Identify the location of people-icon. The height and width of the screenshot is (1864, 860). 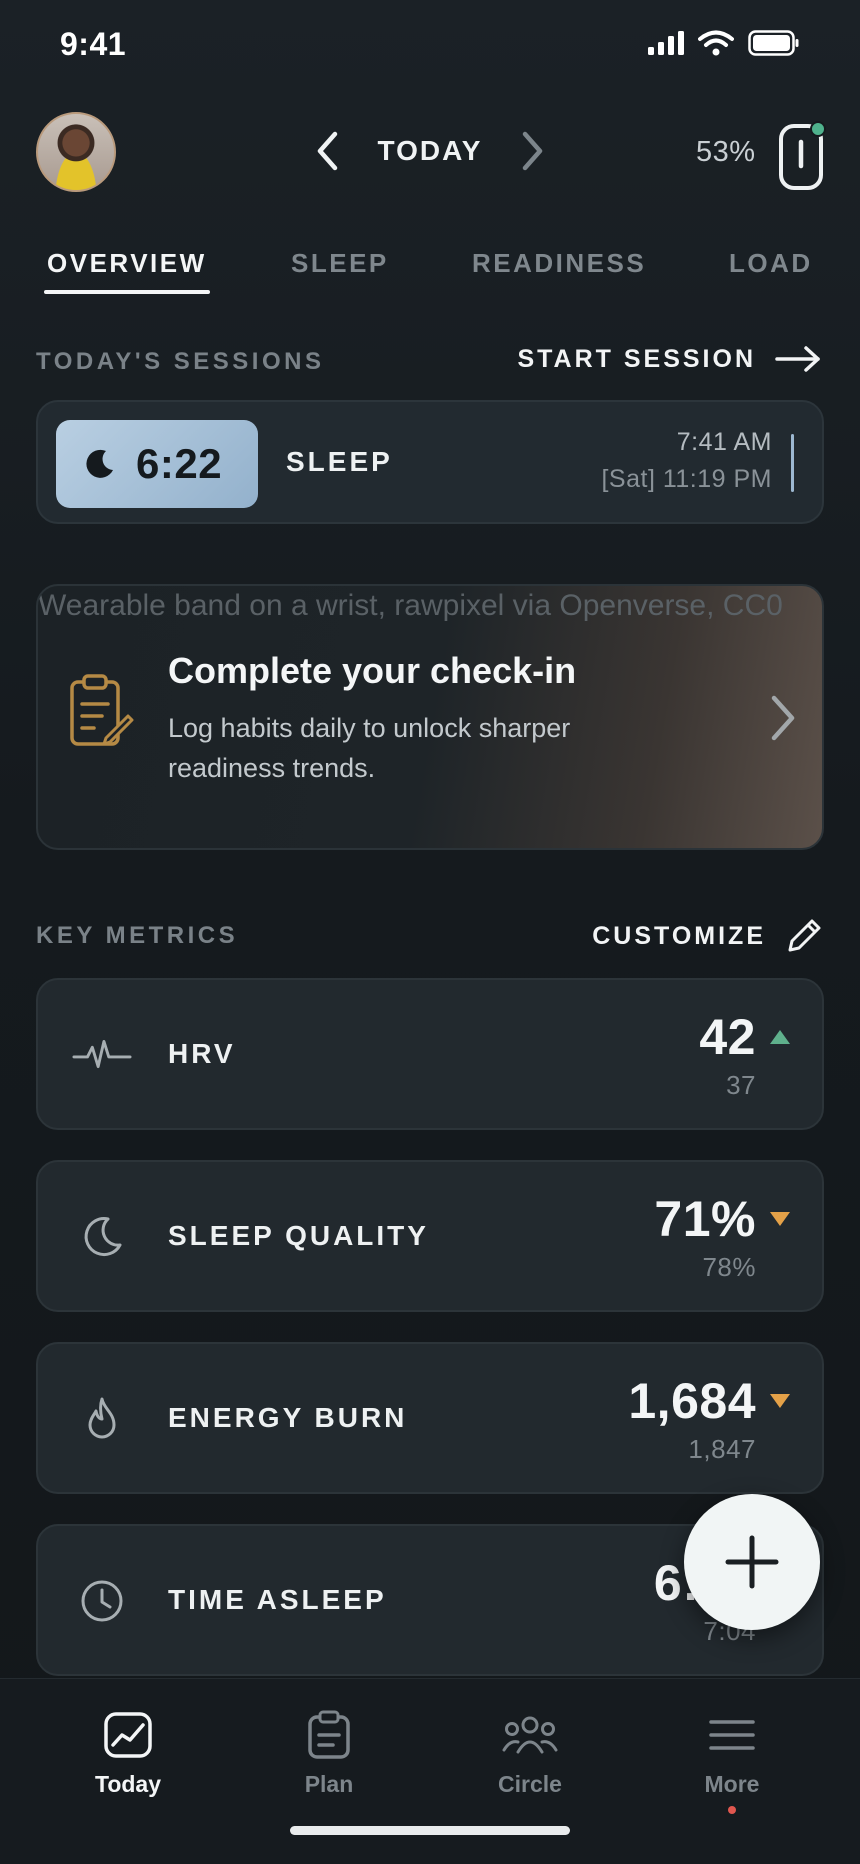
(530, 1735).